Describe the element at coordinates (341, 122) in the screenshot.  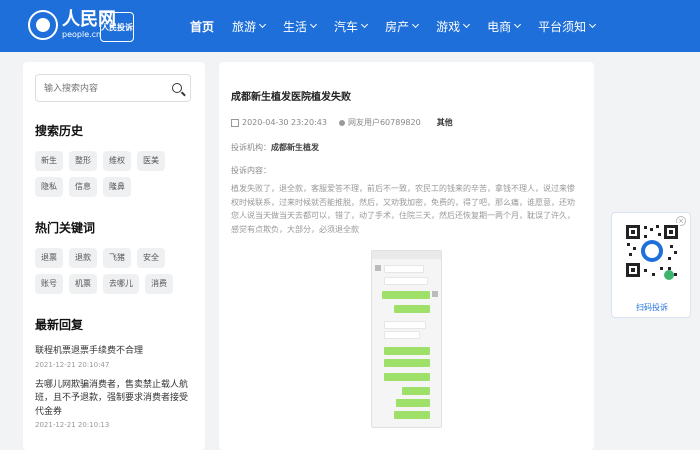
I see `user-icon` at that location.